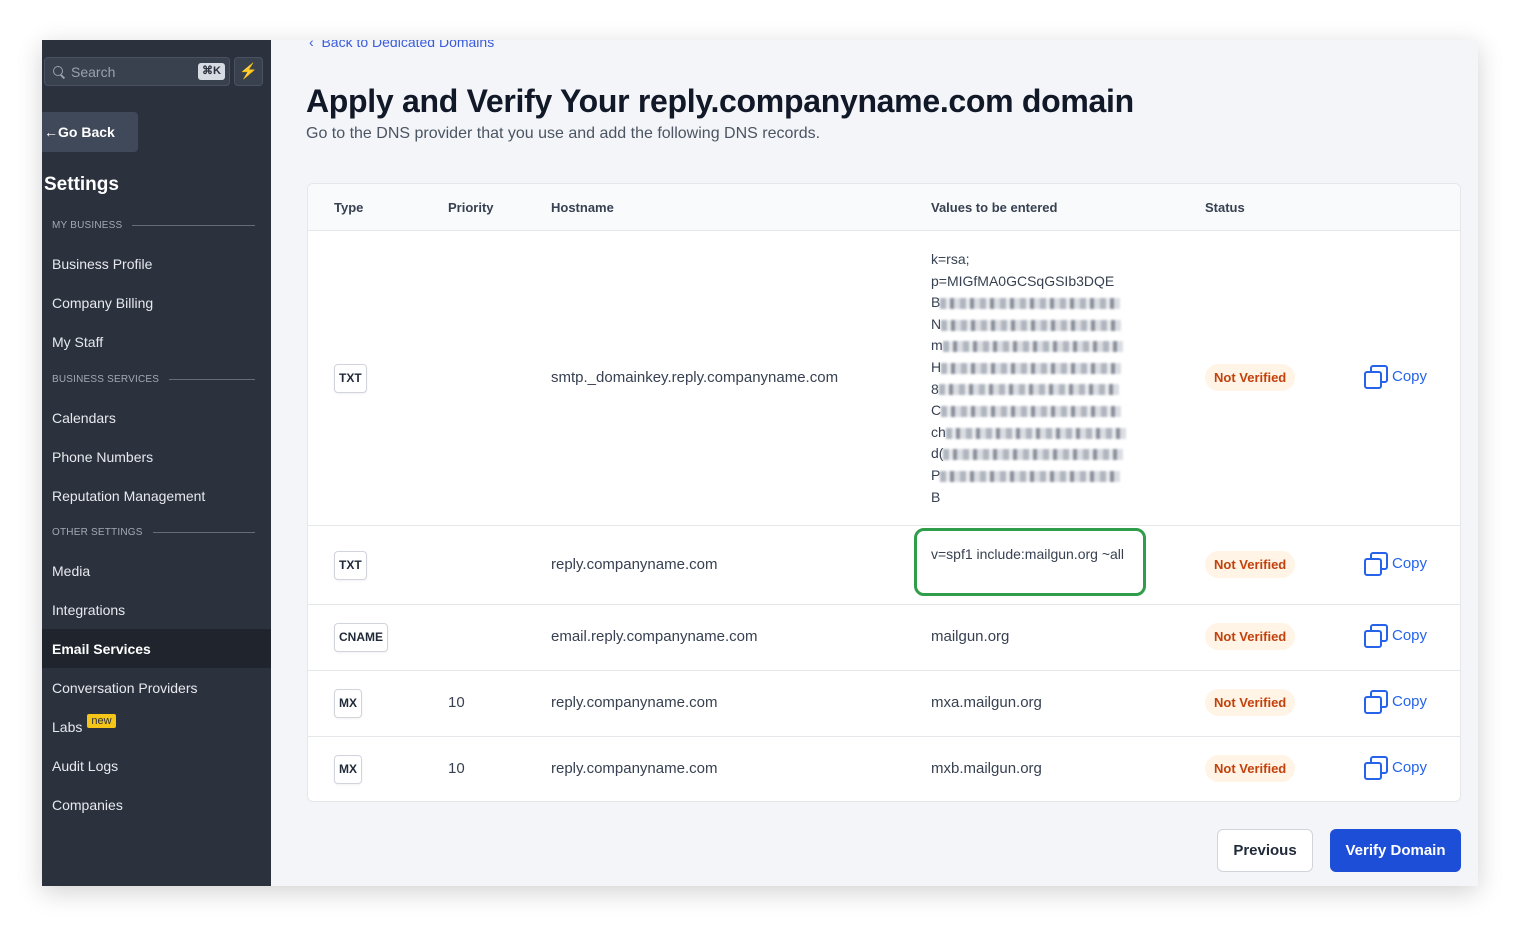 The image size is (1518, 926). What do you see at coordinates (349, 207) in the screenshot?
I see `header-type: Type` at bounding box center [349, 207].